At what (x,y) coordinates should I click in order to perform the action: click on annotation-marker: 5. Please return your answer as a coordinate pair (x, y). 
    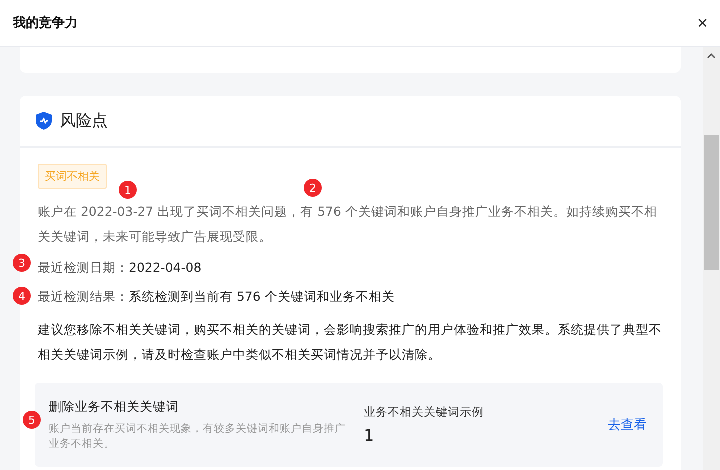
    Looking at the image, I should click on (32, 420).